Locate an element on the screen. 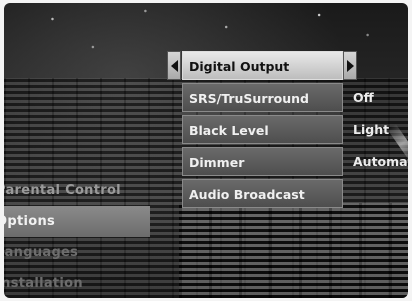 The image size is (412, 301). triangle-left-icon is located at coordinates (174, 65).